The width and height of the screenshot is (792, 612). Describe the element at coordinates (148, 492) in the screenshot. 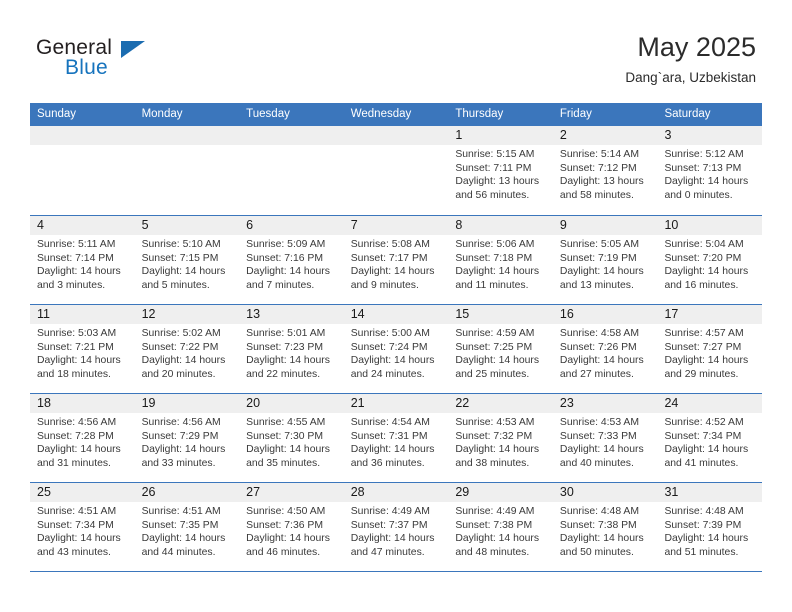

I see `day-number: 26` at that location.